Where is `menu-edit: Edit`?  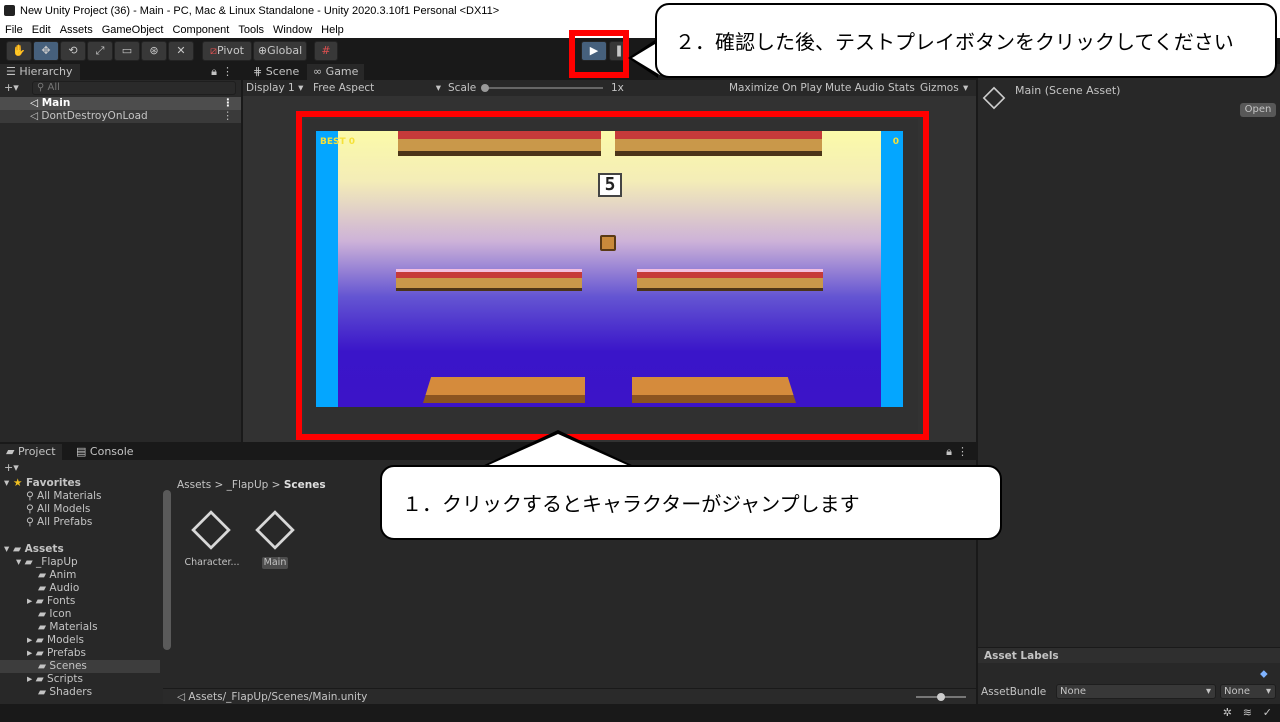
menu-edit: Edit is located at coordinates (41, 30).